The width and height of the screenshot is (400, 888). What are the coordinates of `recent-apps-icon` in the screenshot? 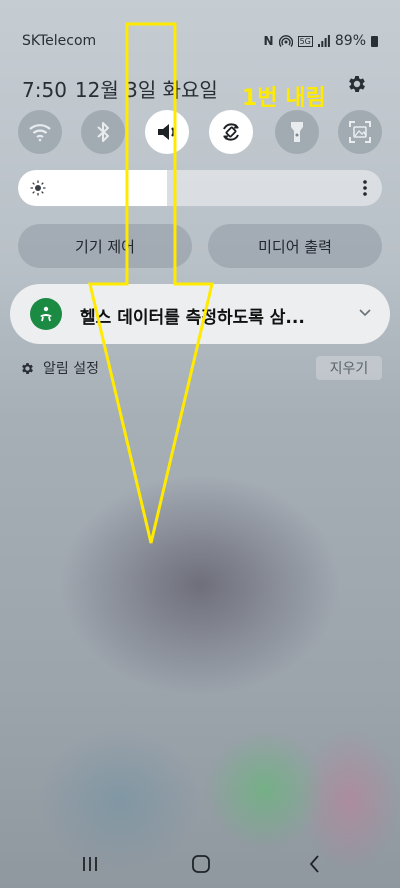 It's located at (90, 864).